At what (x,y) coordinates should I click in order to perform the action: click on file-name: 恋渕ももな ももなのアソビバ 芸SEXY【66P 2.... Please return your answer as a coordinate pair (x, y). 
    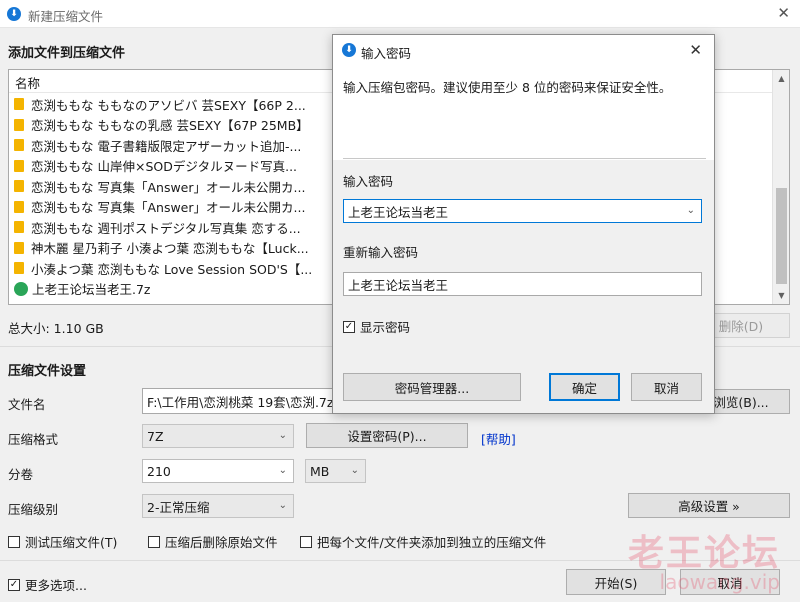
    Looking at the image, I should click on (168, 105).